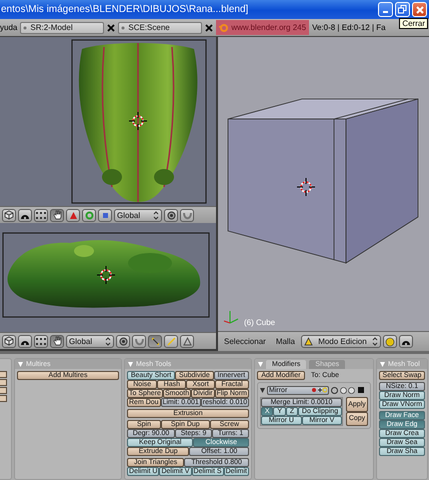  What do you see at coordinates (9, 27) in the screenshot?
I see `menu-item: yuda` at bounding box center [9, 27].